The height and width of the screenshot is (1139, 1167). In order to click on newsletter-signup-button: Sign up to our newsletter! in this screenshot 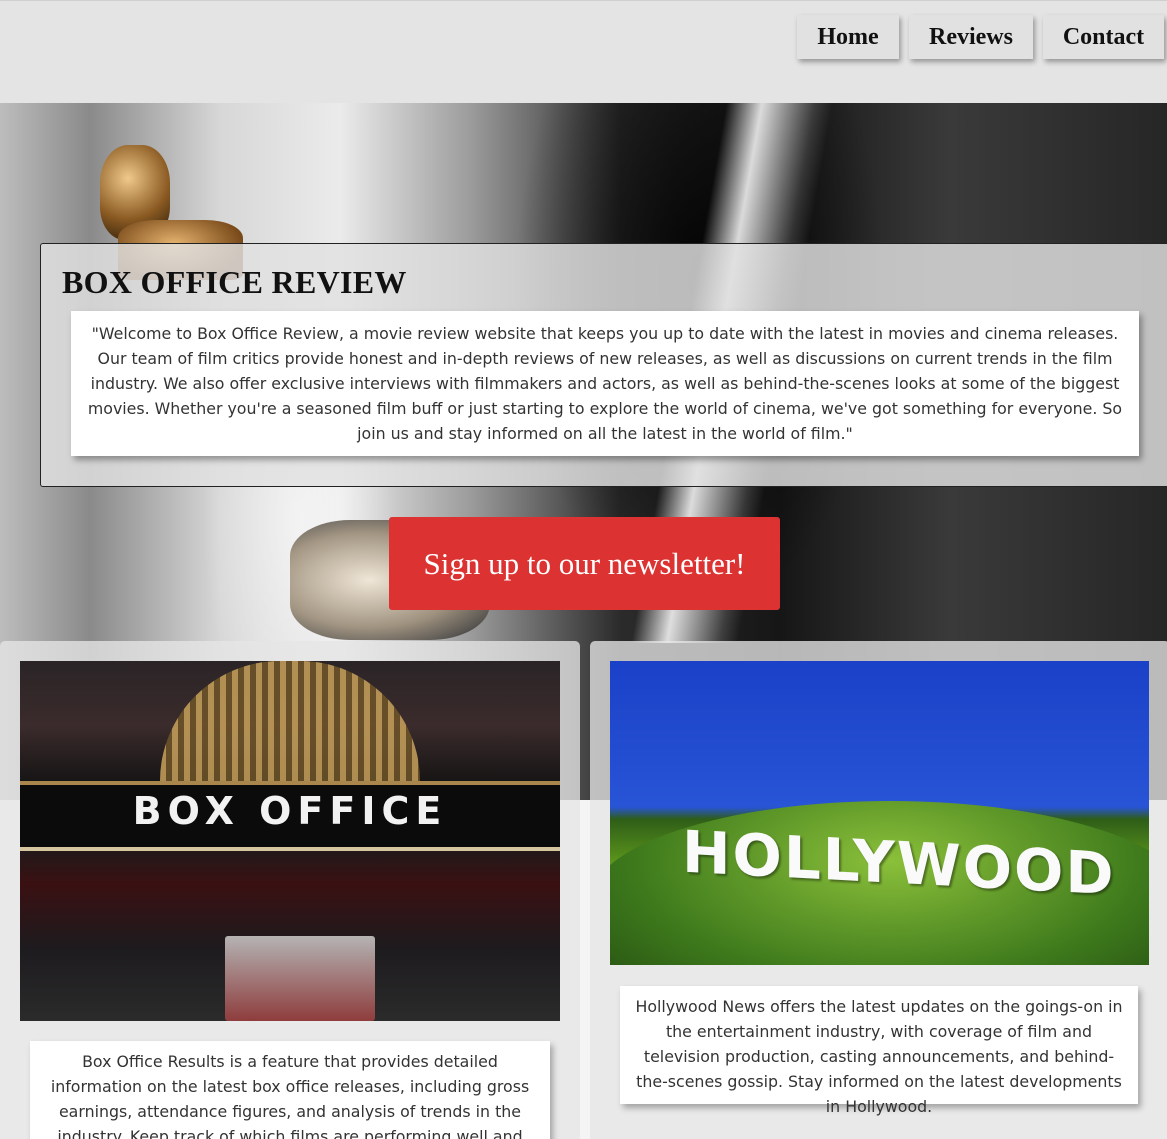, I will do `click(584, 563)`.